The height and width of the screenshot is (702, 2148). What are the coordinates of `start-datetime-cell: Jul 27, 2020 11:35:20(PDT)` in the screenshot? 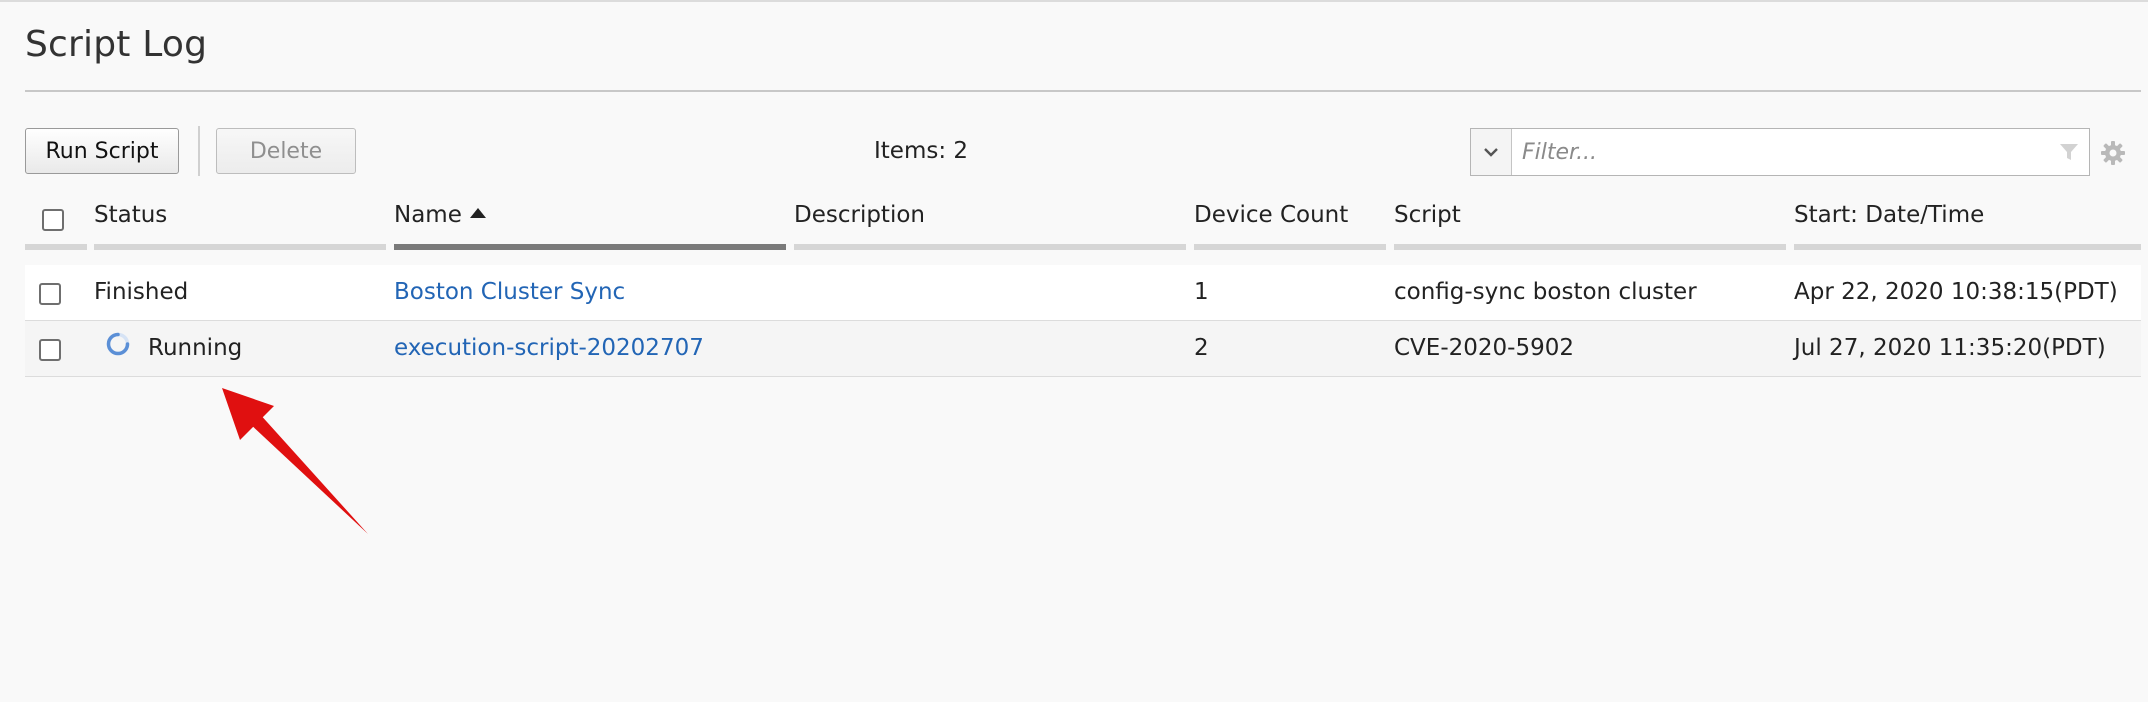 It's located at (1950, 348).